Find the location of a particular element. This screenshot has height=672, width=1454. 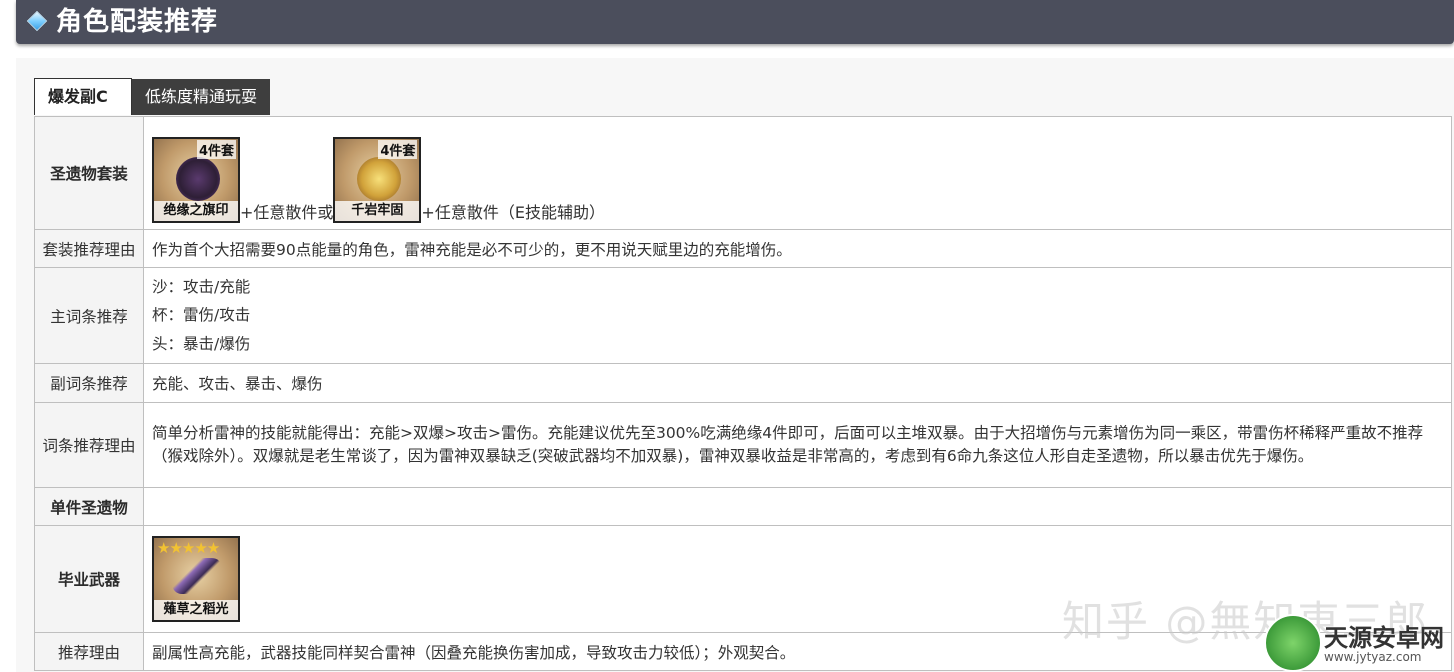

main-stats-label: 主词条推荐 is located at coordinates (89, 315).